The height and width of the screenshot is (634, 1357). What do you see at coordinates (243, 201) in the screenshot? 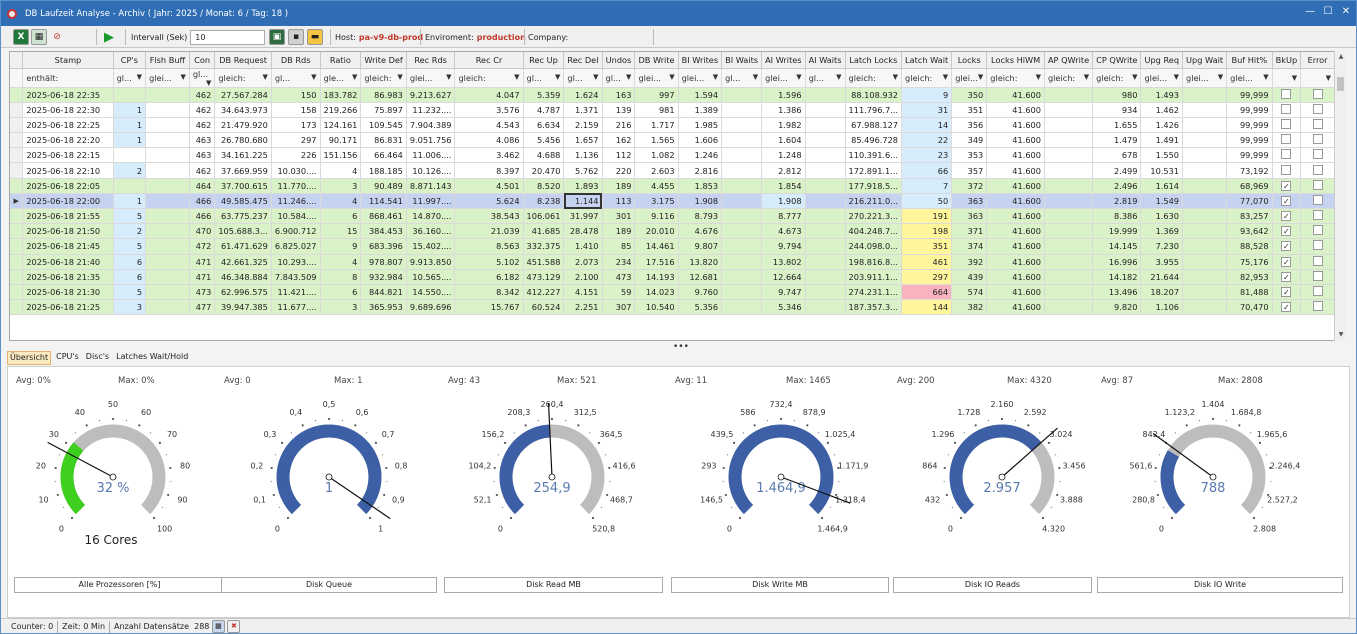
I see `table-cell: 49.585.475` at bounding box center [243, 201].